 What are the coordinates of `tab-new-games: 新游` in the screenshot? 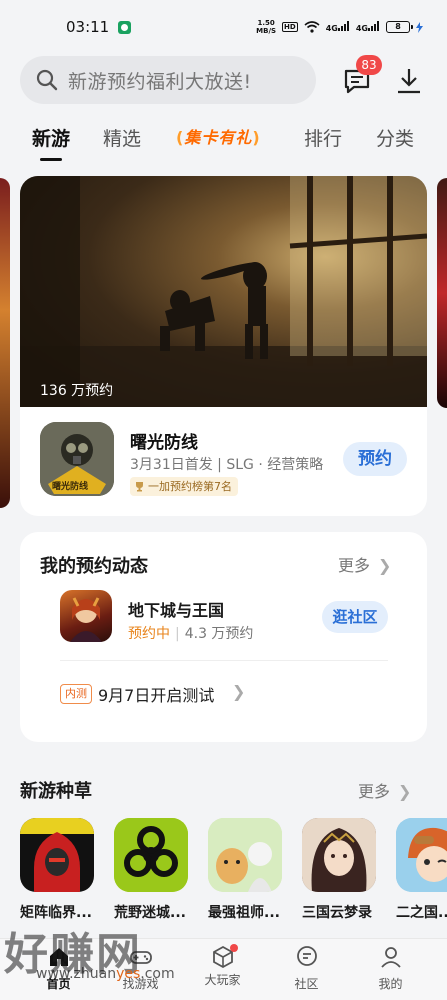 It's located at (51, 137).